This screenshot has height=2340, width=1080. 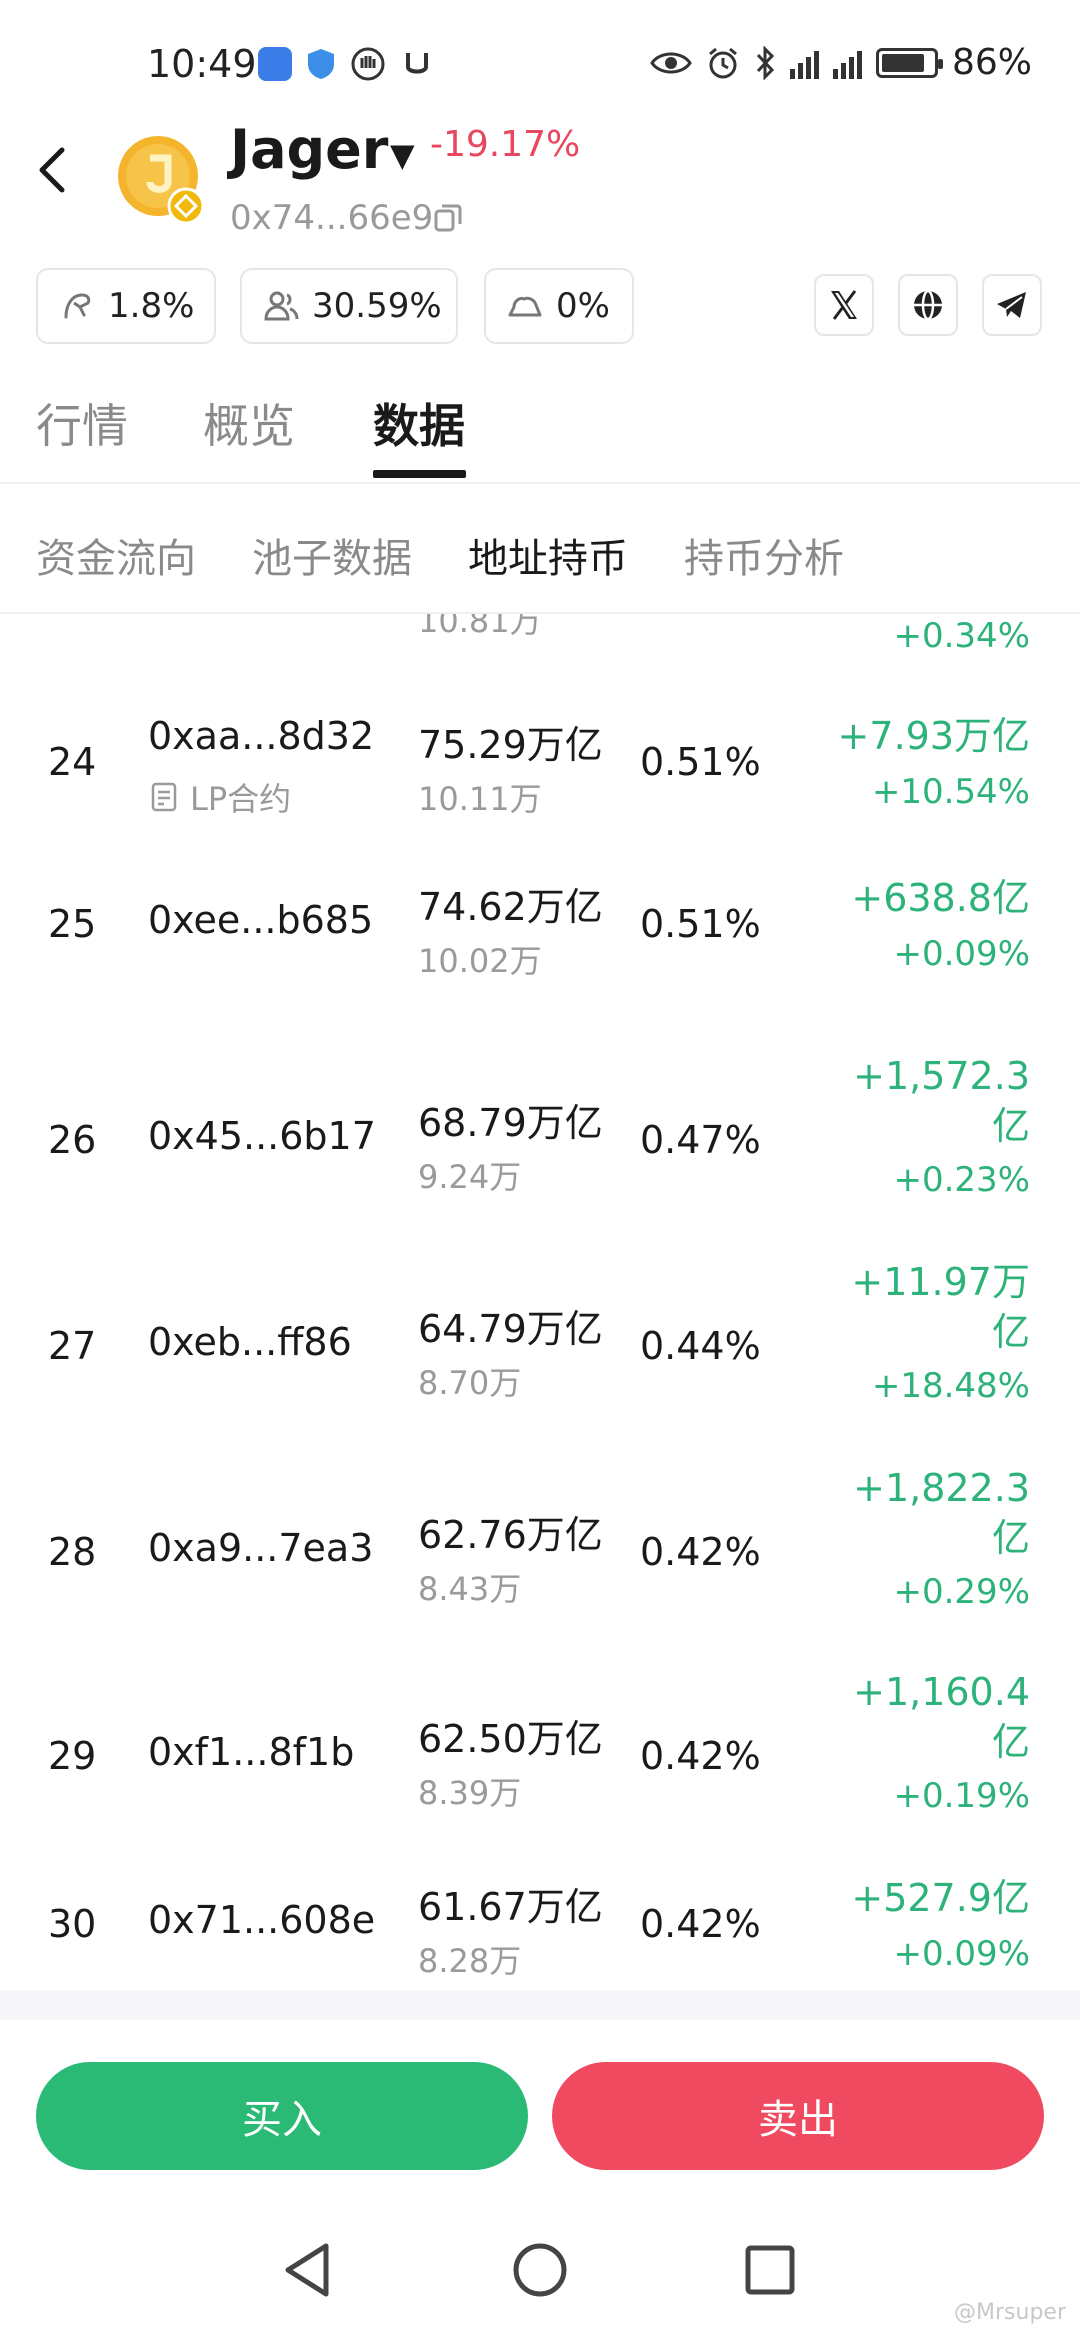 What do you see at coordinates (540, 2270) in the screenshot?
I see `nav-home-icon` at bounding box center [540, 2270].